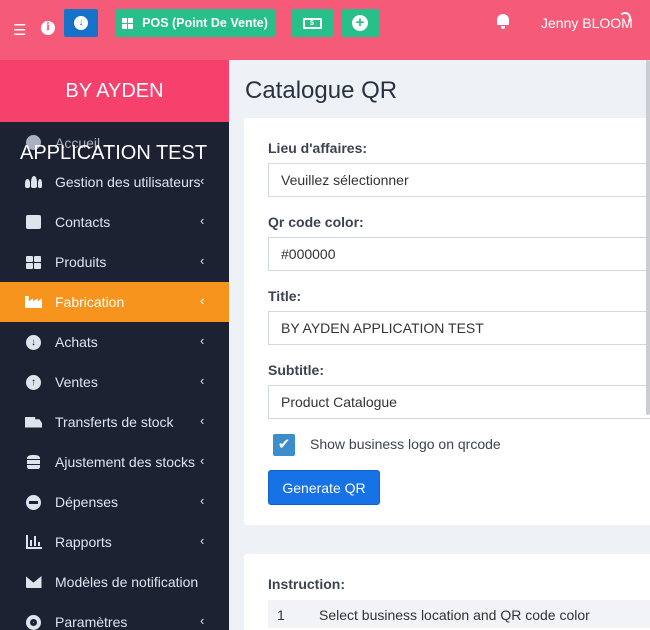  I want to click on money-bill-icon: $, so click(312, 23).